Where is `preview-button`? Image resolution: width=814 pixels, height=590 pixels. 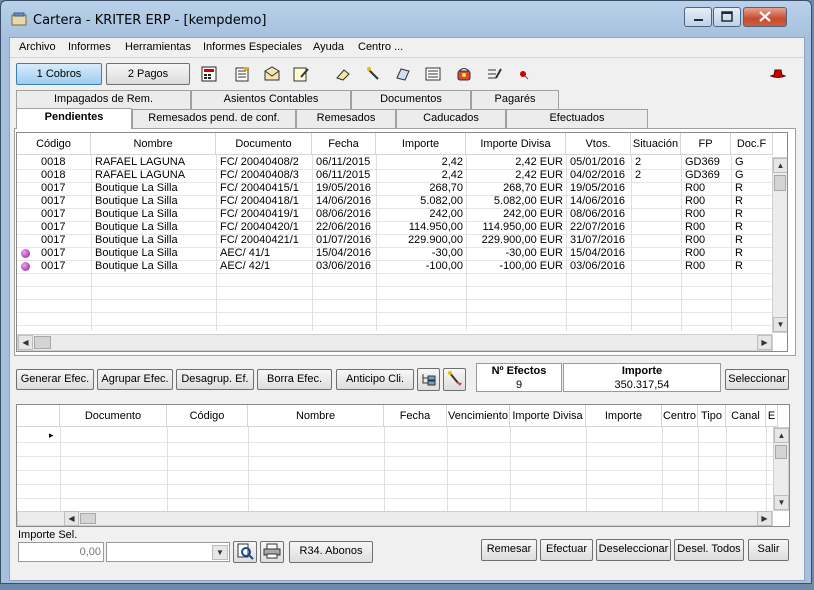 preview-button is located at coordinates (245, 552).